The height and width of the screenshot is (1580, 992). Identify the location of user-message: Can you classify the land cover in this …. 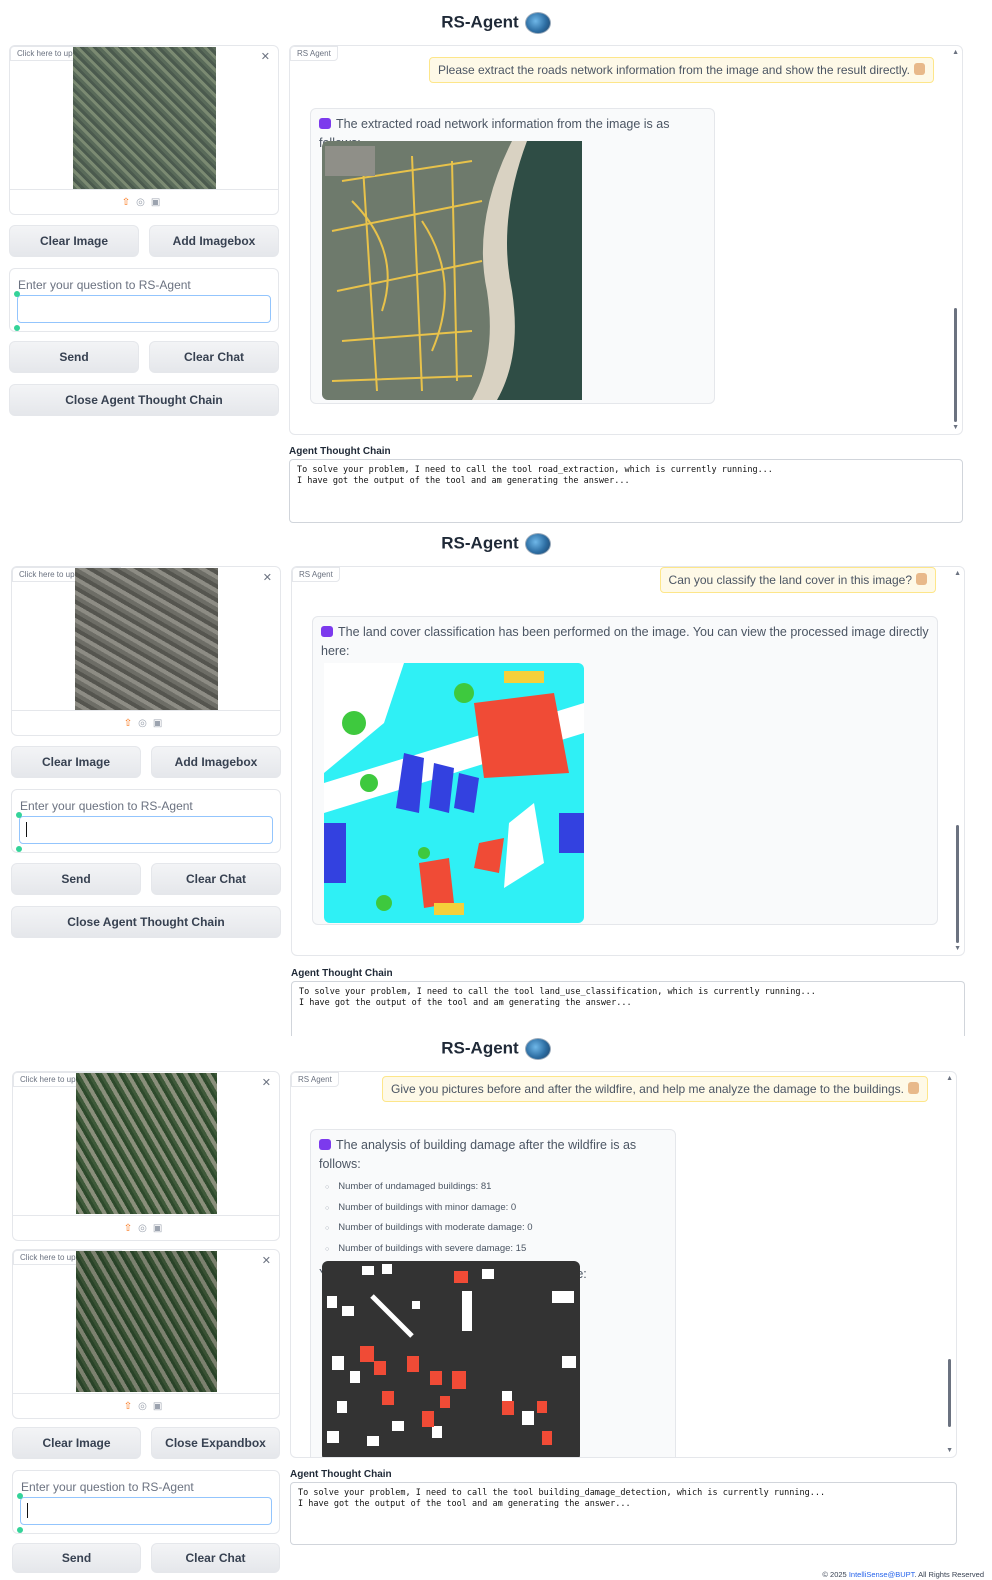
(797, 580).